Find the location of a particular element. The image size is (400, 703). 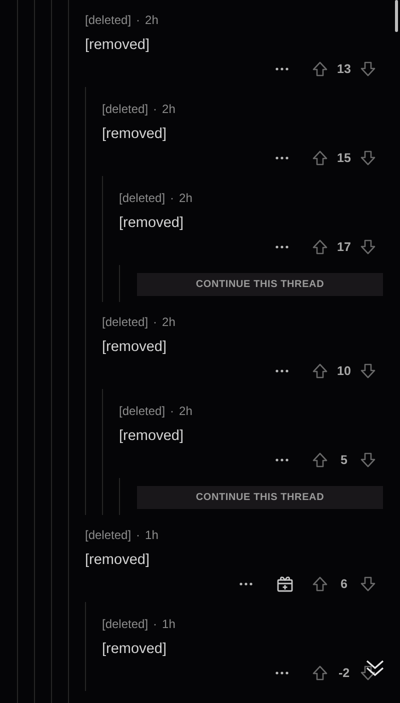

vote-count: 5 is located at coordinates (344, 460).